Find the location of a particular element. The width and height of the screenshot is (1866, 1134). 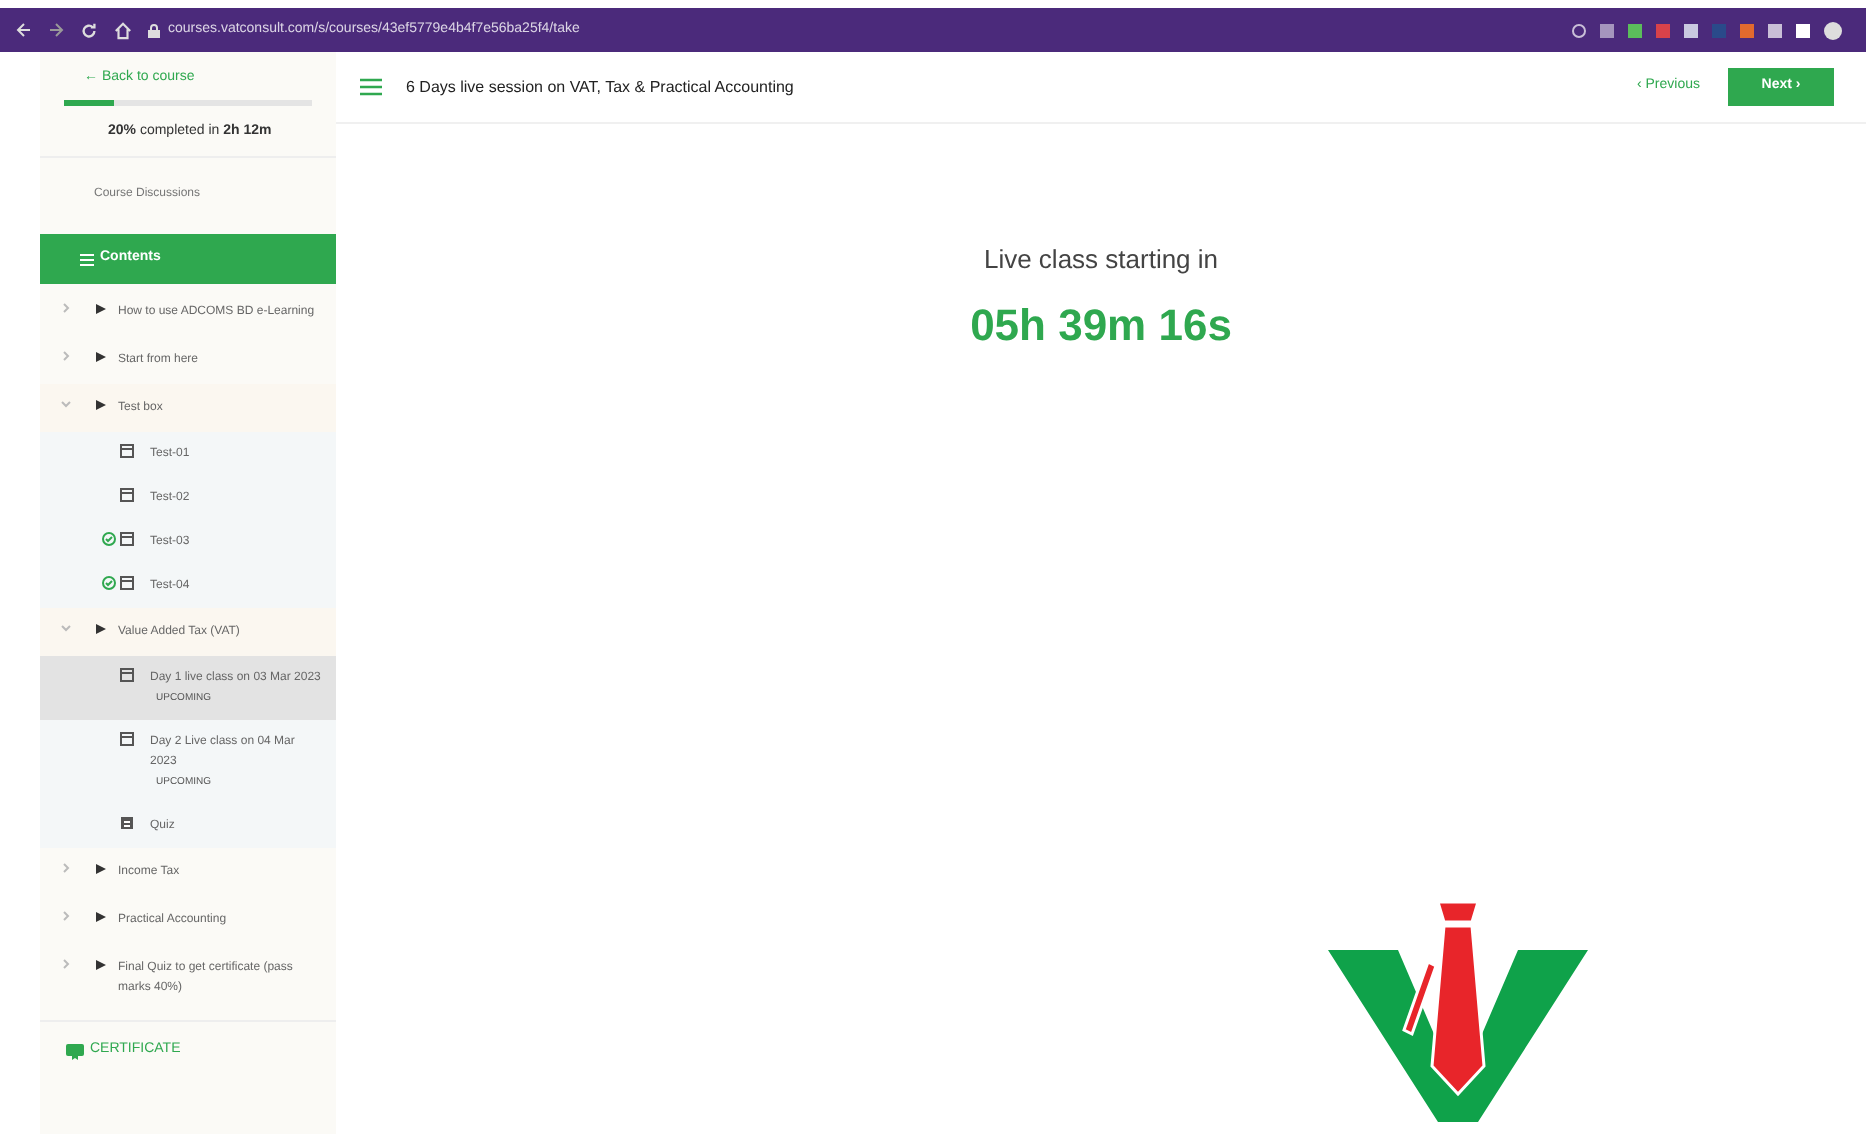

quiz-icon is located at coordinates (127, 823).